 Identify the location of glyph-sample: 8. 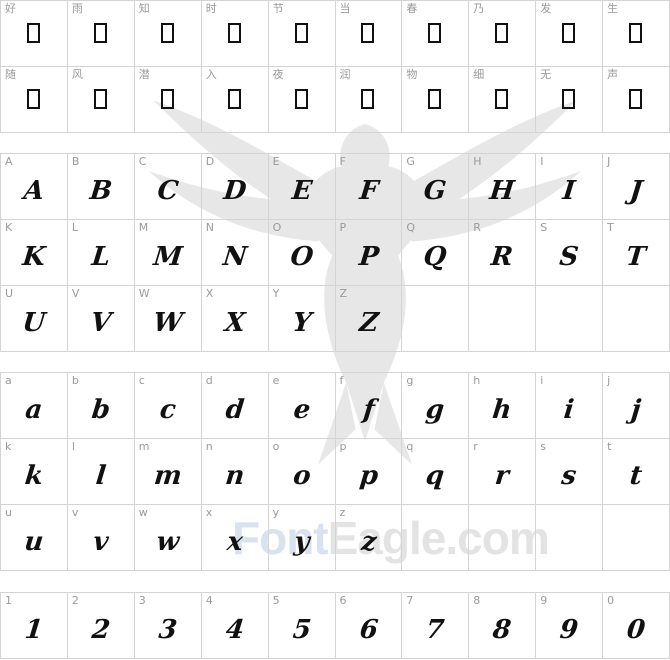
(502, 630).